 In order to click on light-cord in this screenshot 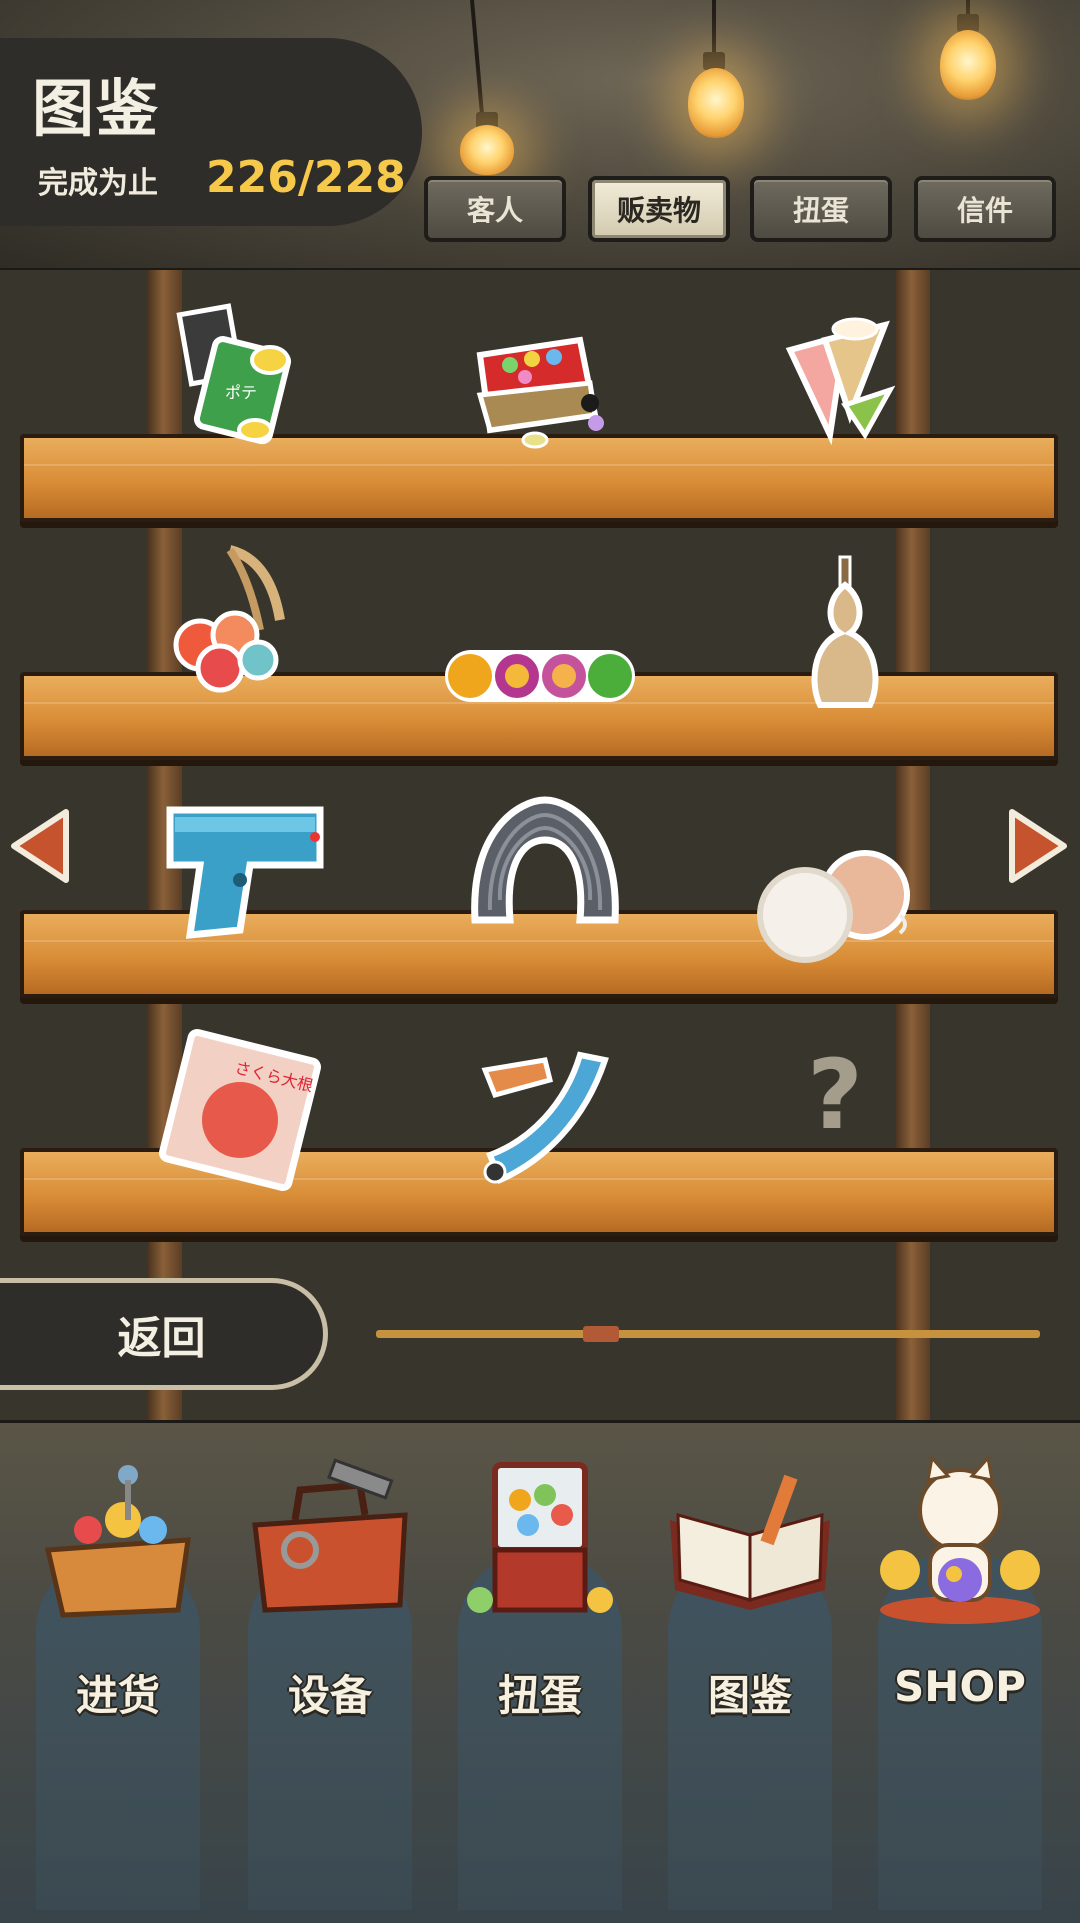, I will do `click(714, 29)`.